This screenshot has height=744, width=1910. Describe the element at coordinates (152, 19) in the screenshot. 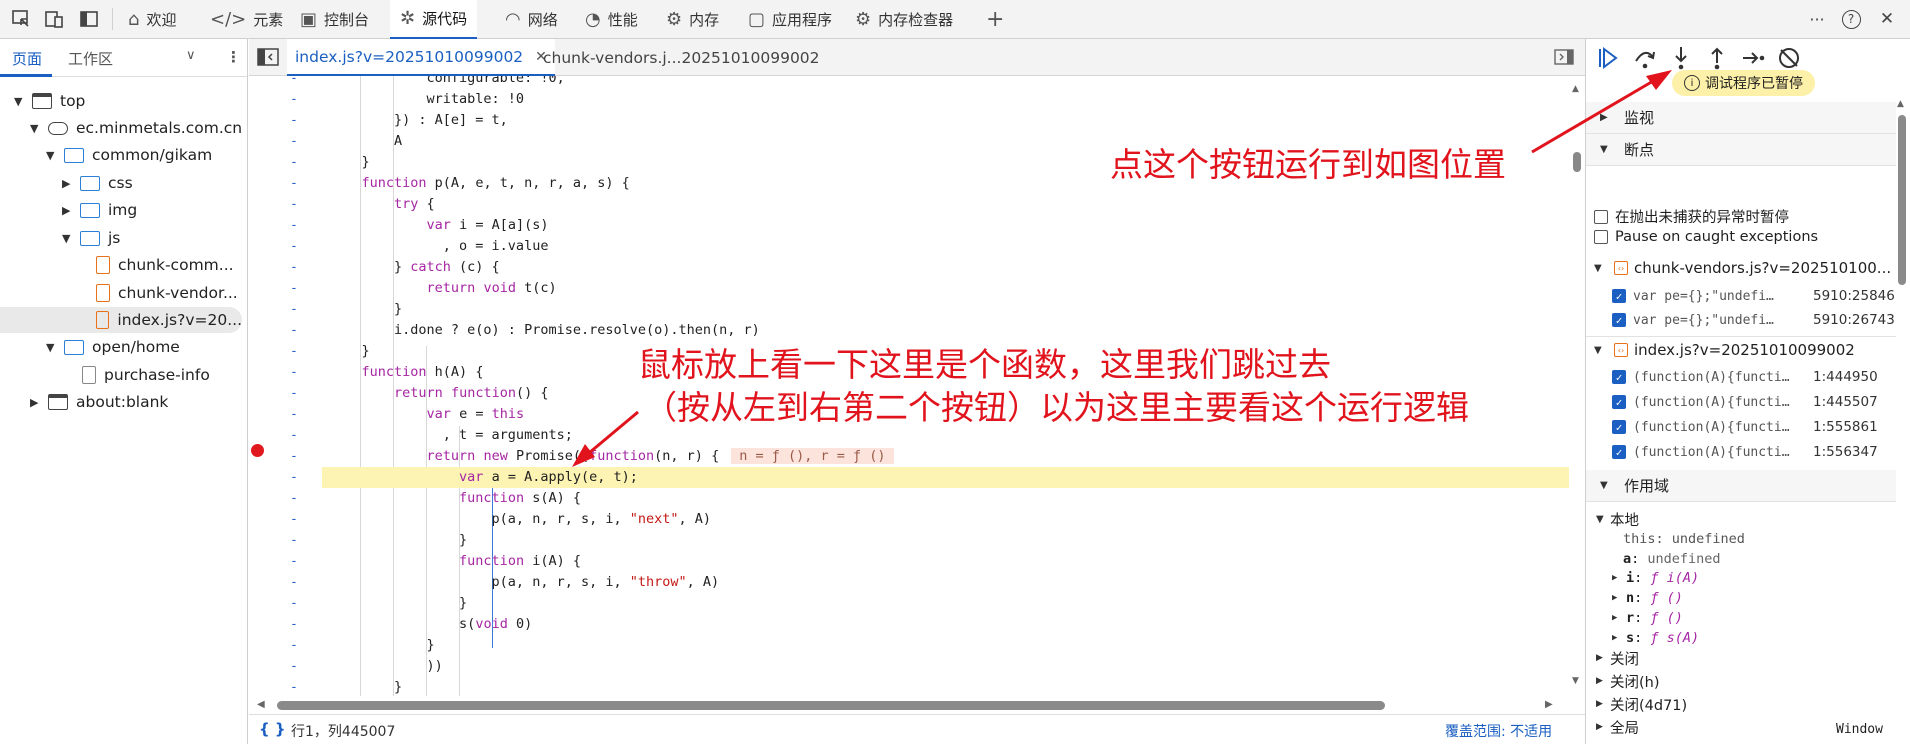

I see `tab-welcome: ⌂ 欢迎` at that location.